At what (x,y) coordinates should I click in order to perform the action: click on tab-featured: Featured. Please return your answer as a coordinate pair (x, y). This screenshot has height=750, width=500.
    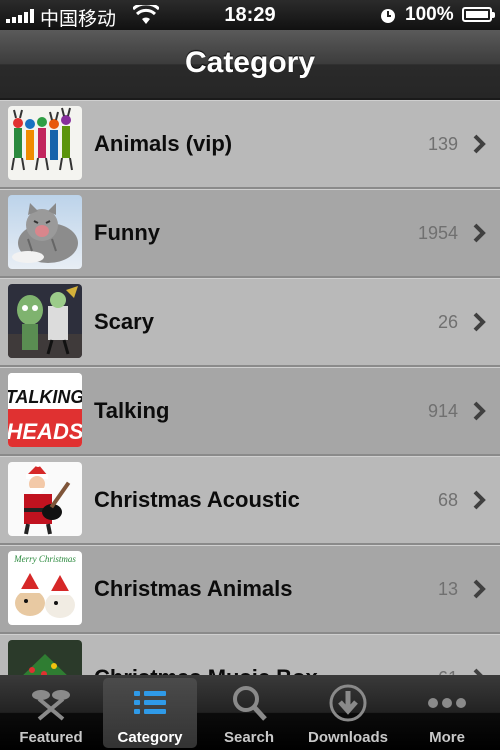
    Looking at the image, I should click on (51, 713).